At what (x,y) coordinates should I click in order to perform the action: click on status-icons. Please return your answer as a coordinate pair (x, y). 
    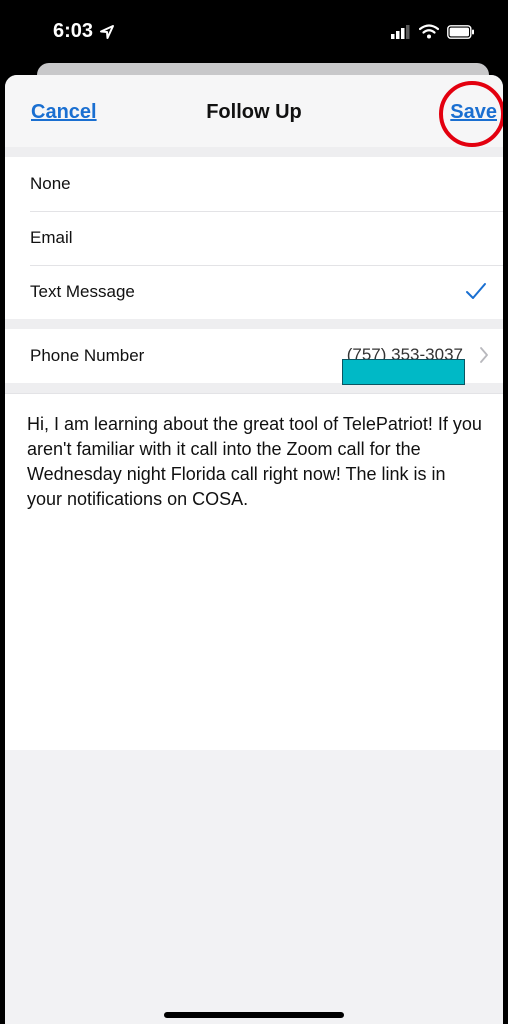
    Looking at the image, I should click on (433, 31).